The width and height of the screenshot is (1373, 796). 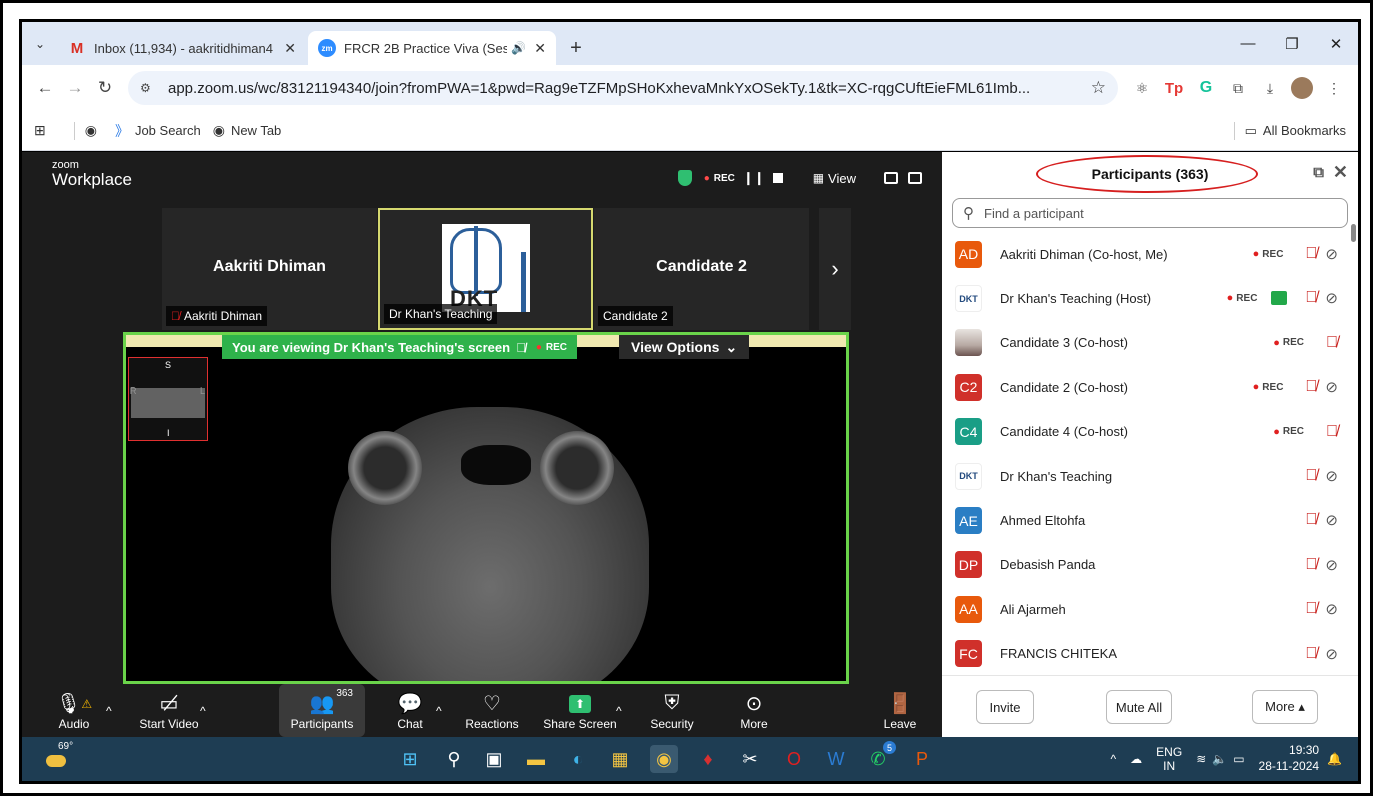 What do you see at coordinates (891, 178) in the screenshot?
I see `pip-icon` at bounding box center [891, 178].